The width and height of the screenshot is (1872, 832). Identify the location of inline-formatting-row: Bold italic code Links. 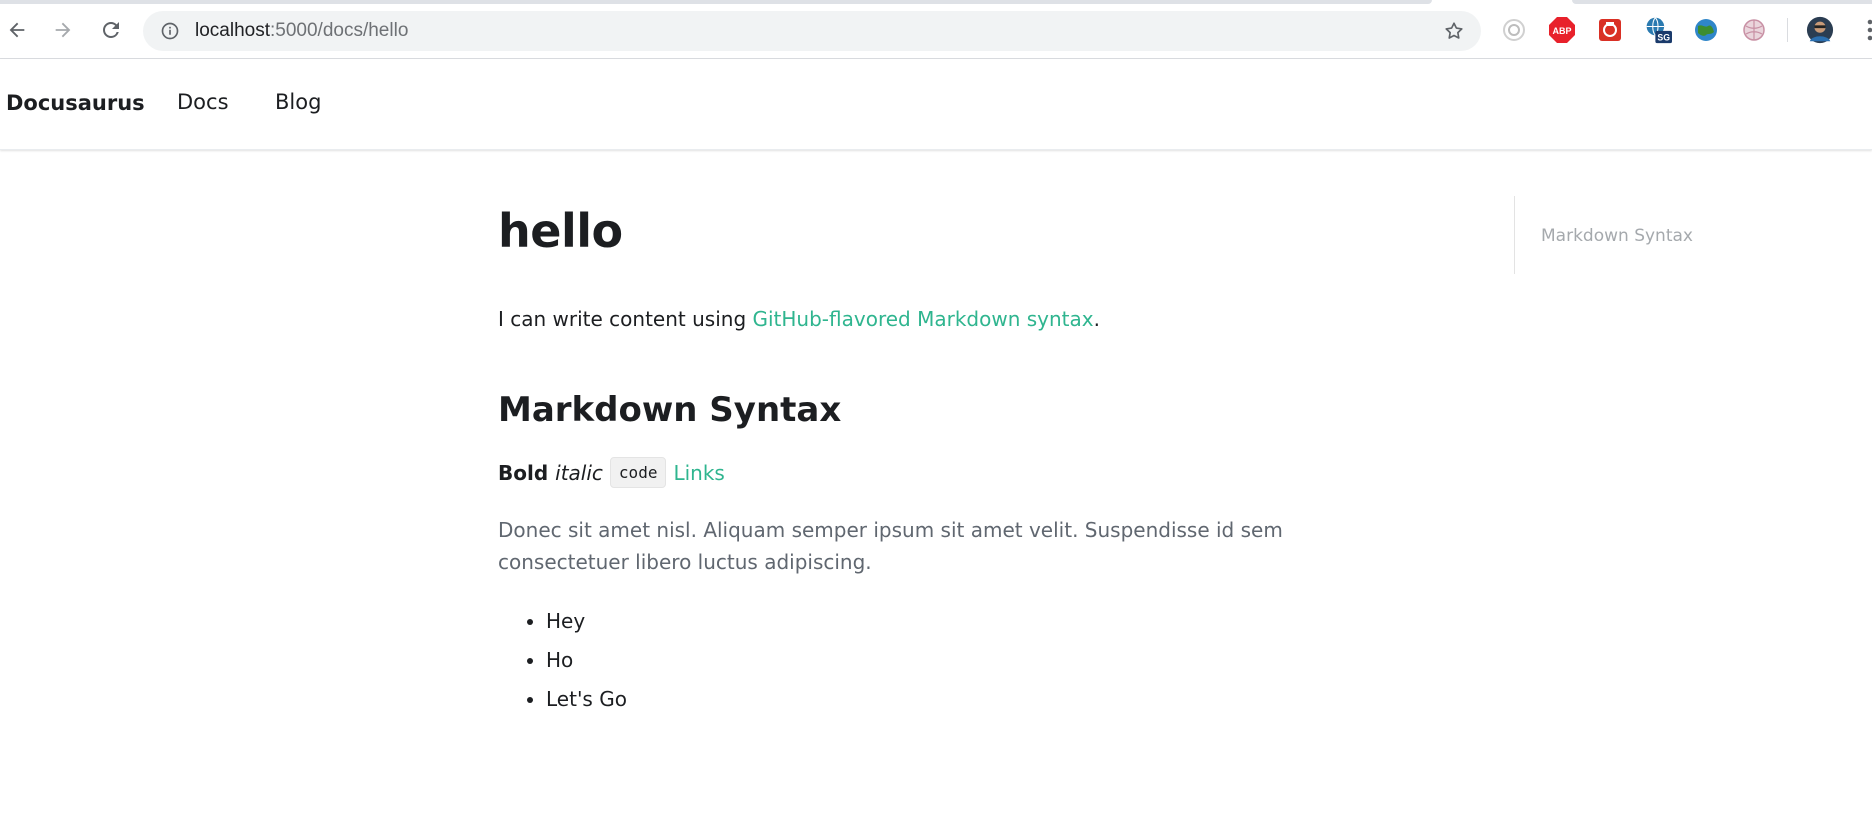
(611, 472).